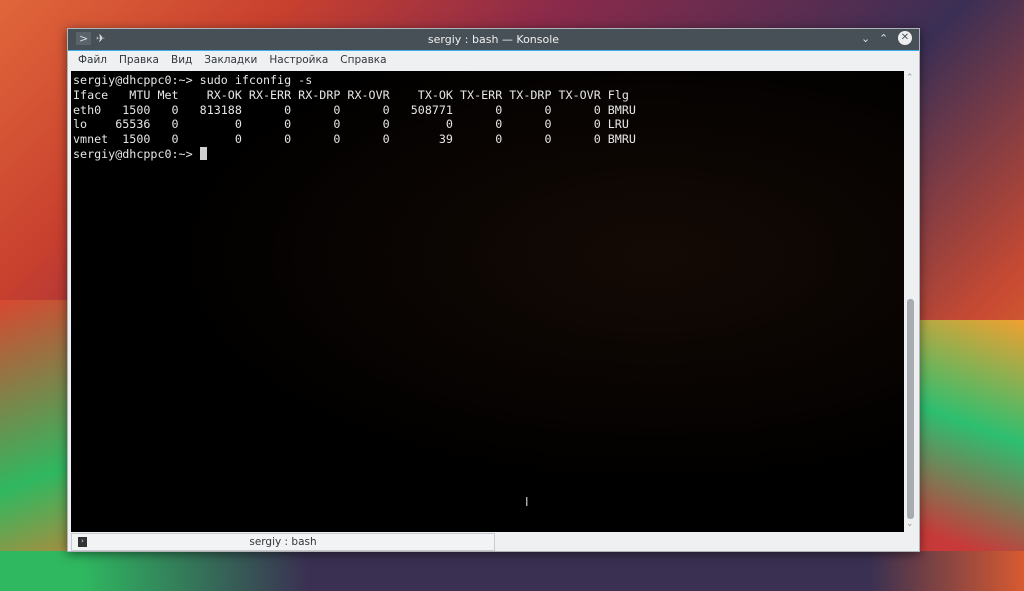 The width and height of the screenshot is (1024, 591). Describe the element at coordinates (865, 38) in the screenshot. I see `minimize-icon: ⌄` at that location.